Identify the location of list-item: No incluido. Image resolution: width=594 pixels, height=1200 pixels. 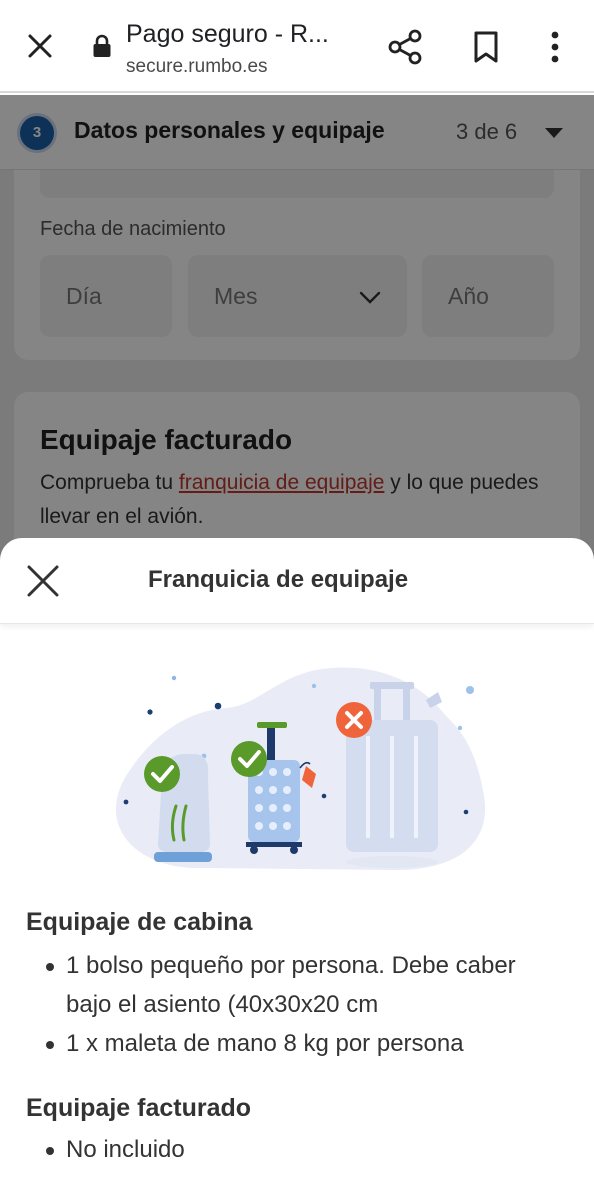
(304, 1149).